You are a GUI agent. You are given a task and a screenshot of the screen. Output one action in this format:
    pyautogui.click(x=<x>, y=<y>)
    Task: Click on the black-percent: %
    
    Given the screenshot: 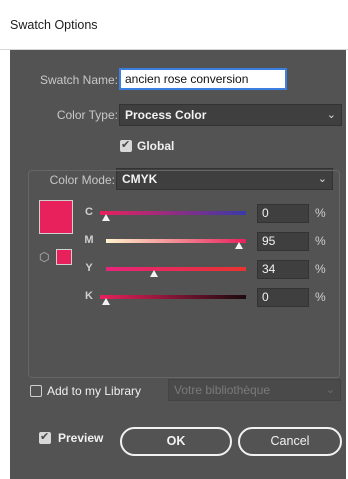 What is the action you would take?
    pyautogui.click(x=320, y=297)
    